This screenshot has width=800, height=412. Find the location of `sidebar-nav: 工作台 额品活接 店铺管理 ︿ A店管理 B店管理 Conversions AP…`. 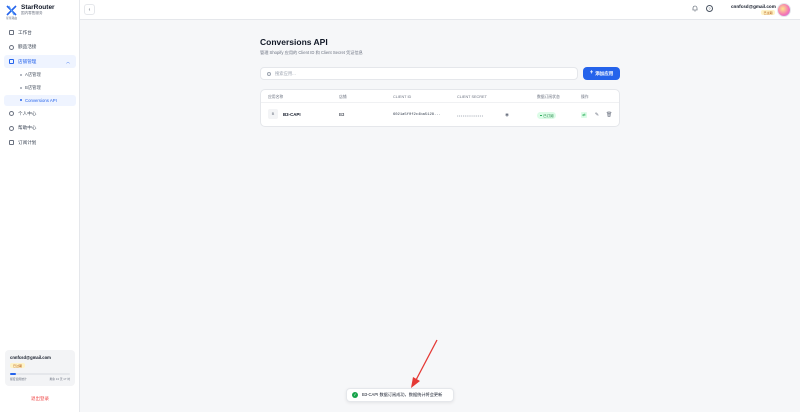

sidebar-nav: 工作台 额品活接 店铺管理 ︿ A店管理 B店管理 Conversions AP… is located at coordinates (40, 88).